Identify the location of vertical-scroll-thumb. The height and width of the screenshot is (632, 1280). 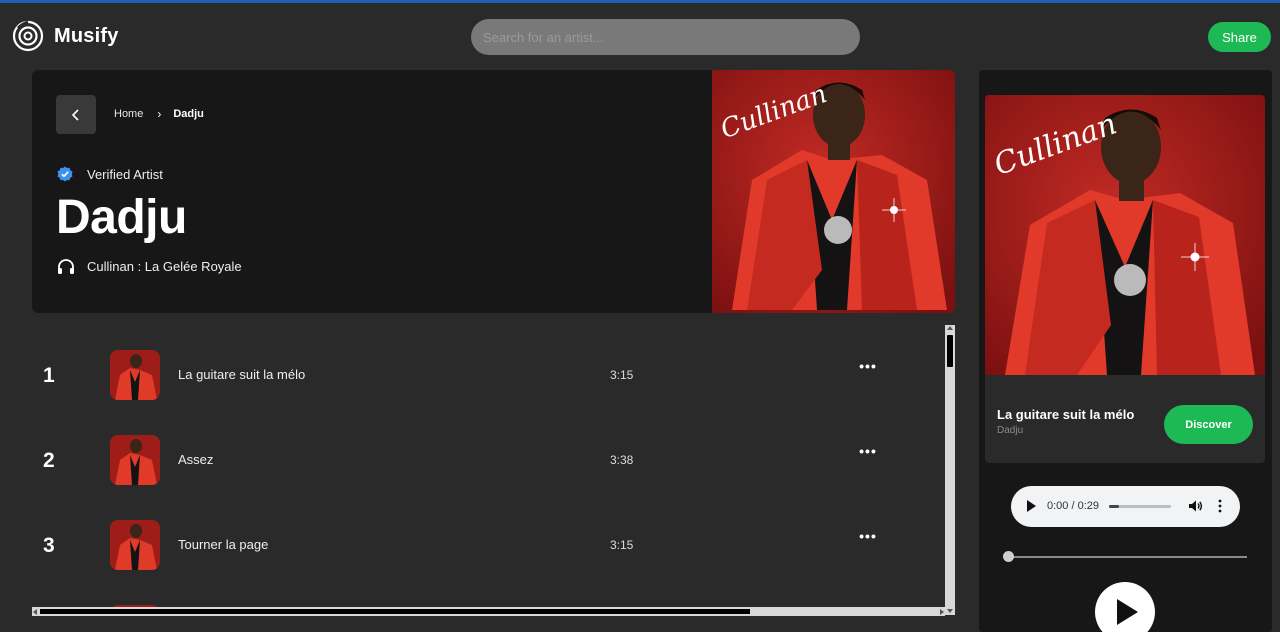
(950, 351).